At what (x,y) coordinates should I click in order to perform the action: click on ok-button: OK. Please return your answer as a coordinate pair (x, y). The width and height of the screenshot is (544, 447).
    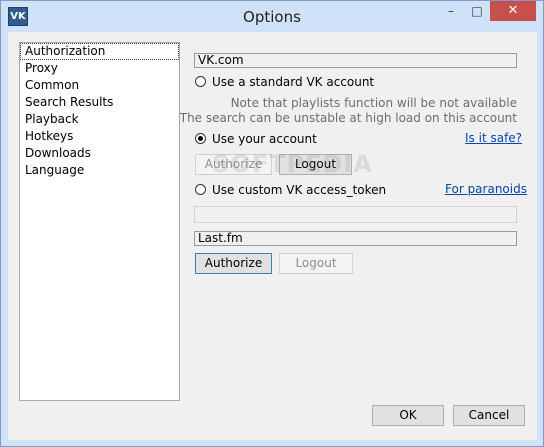
    Looking at the image, I should click on (408, 415).